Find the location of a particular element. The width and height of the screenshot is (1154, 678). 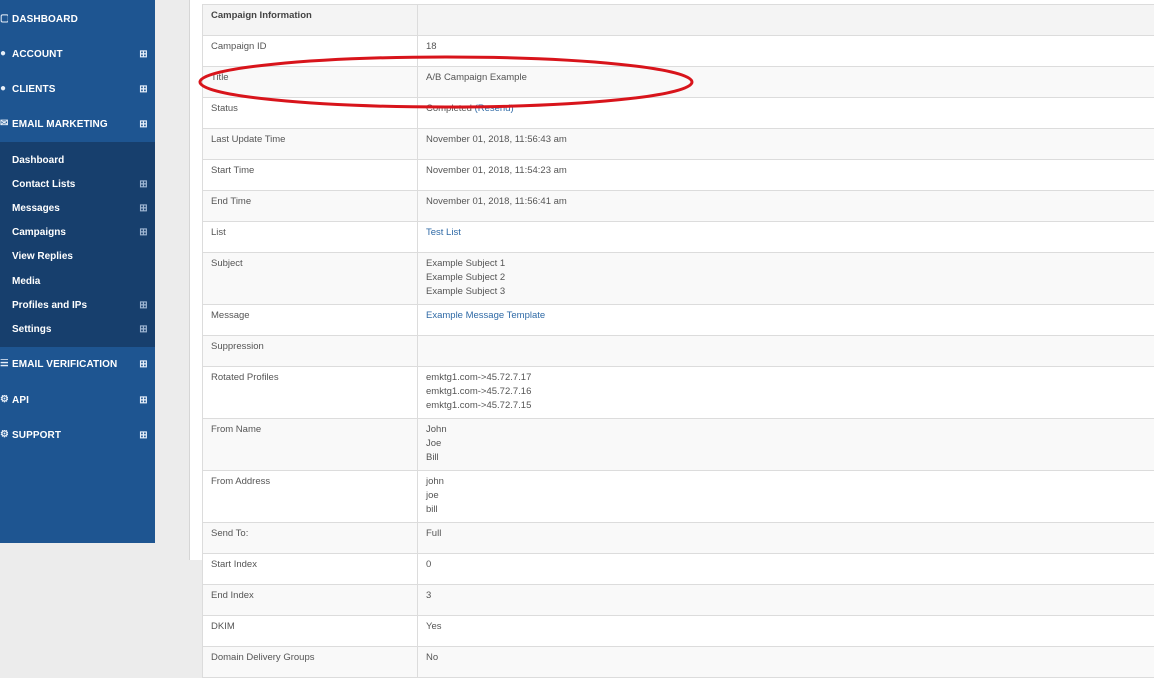

value-line: Bill is located at coordinates (789, 458).